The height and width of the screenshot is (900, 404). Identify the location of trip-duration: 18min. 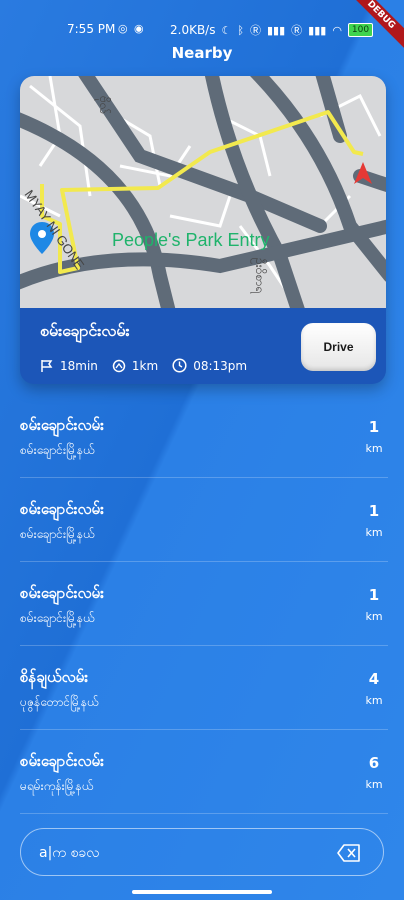
(69, 366).